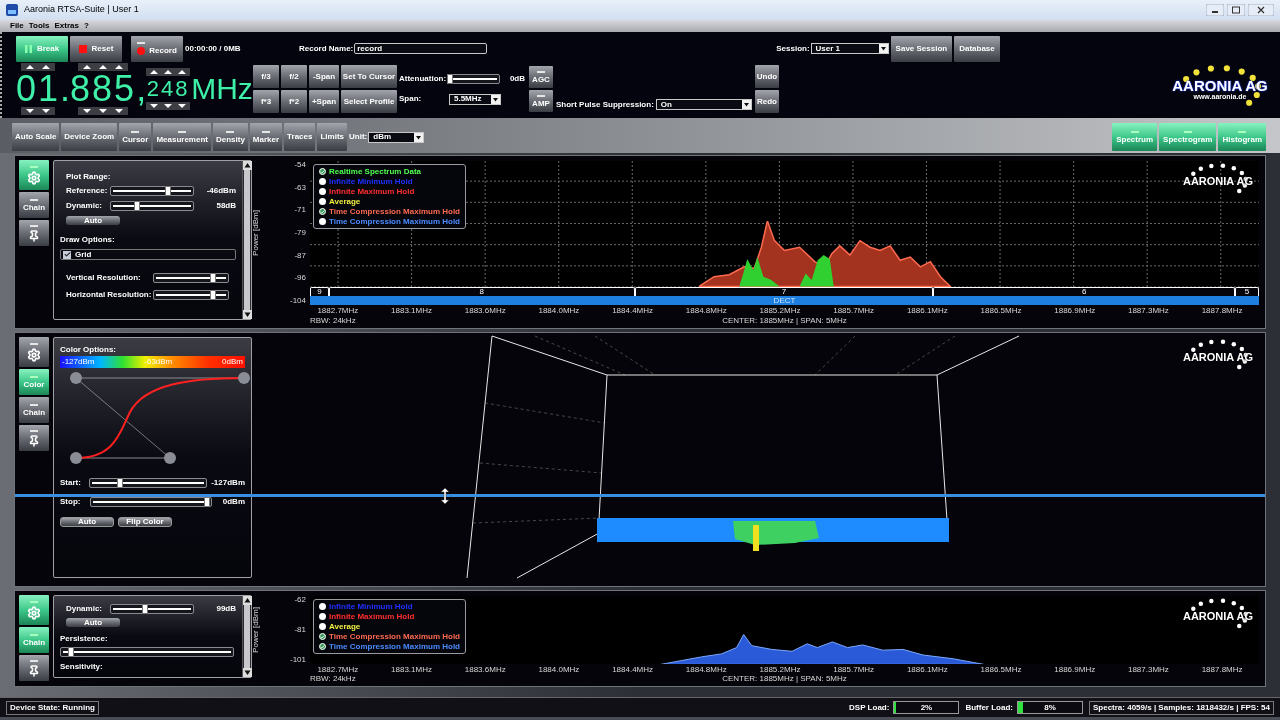  Describe the element at coordinates (36, 137) in the screenshot. I see `tool-button: Auto Scale` at that location.